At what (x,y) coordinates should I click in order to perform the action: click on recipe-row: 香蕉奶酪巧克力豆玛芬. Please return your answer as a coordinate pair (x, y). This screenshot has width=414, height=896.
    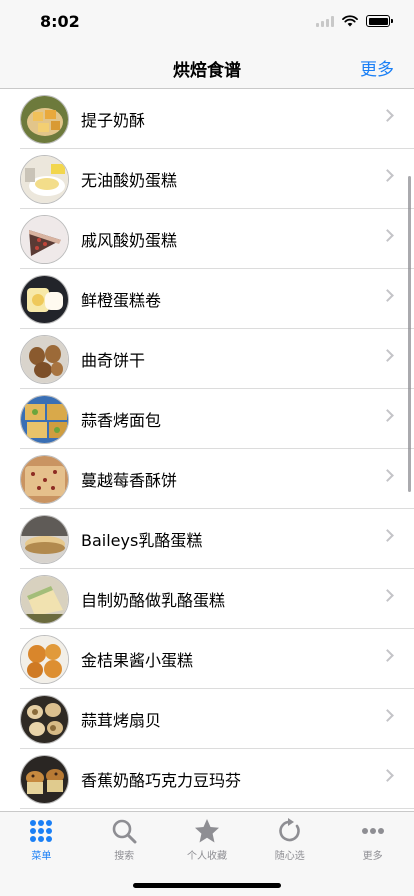
    Looking at the image, I should click on (207, 779).